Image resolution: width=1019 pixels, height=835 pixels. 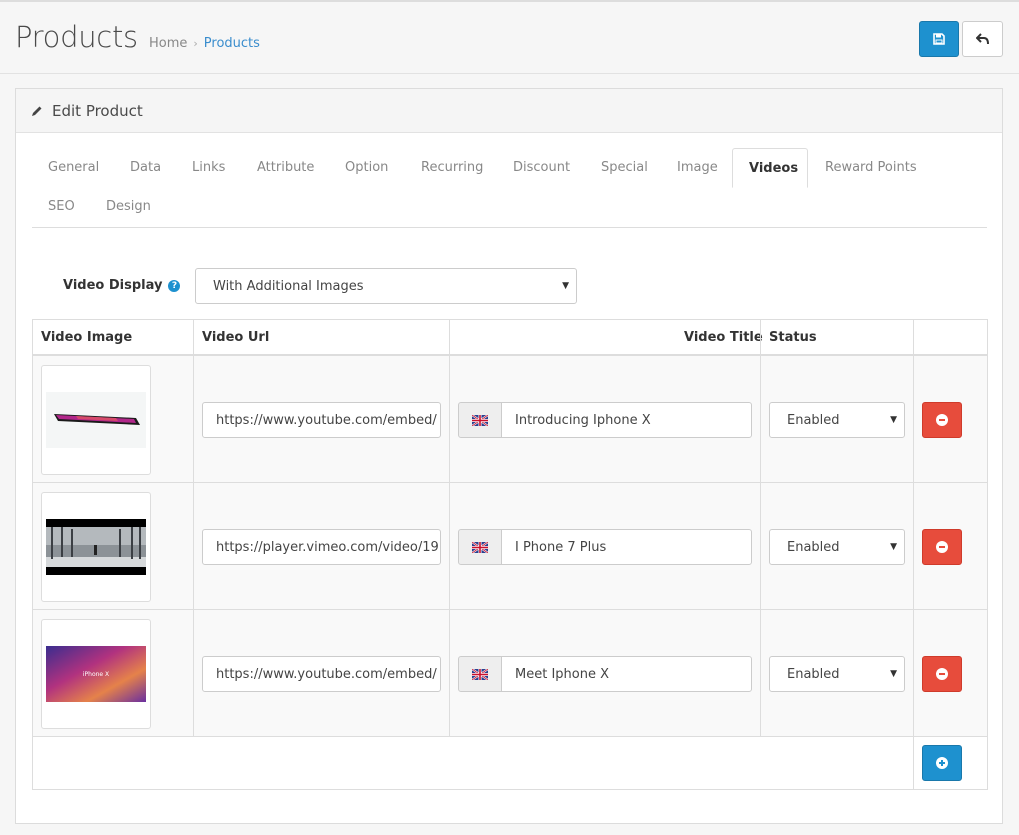 What do you see at coordinates (541, 167) in the screenshot?
I see `tab-discount: Discount` at bounding box center [541, 167].